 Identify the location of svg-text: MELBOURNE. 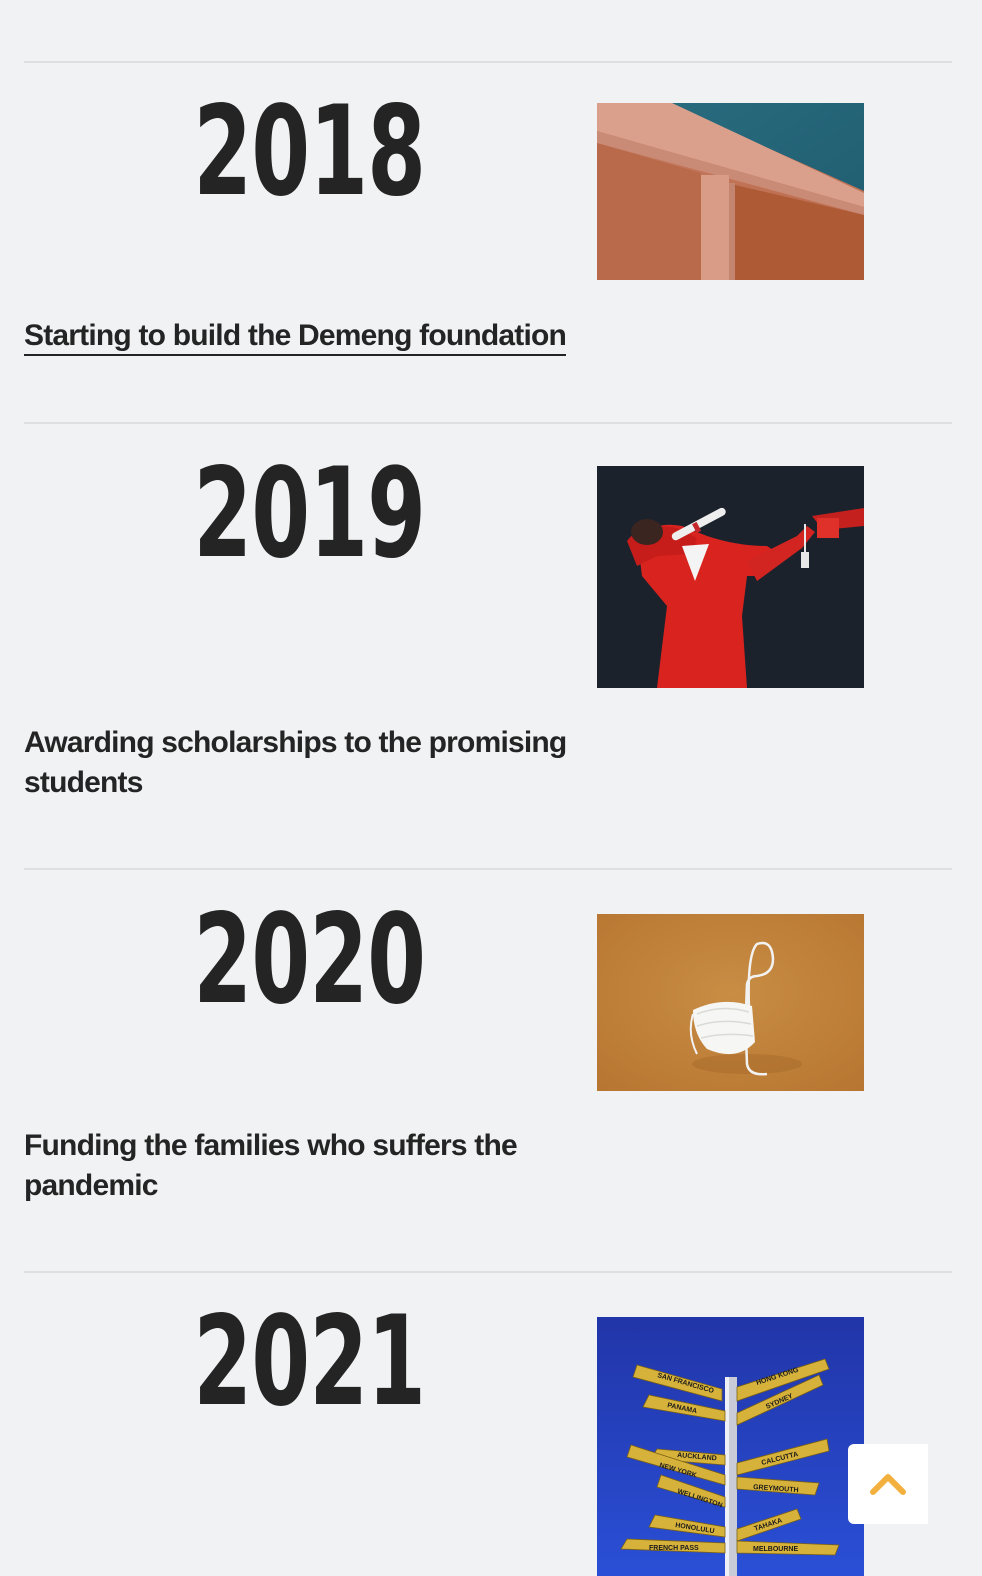
(775, 1549).